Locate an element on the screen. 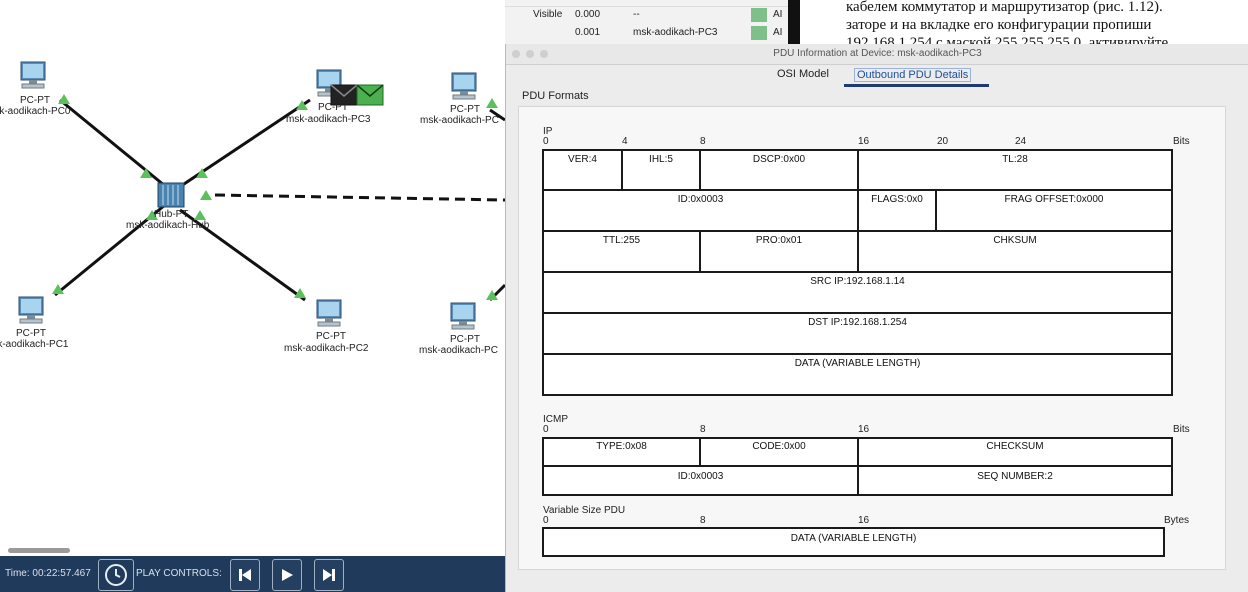  ip-field-dscp: DSCP:0x00 is located at coordinates (779, 170).